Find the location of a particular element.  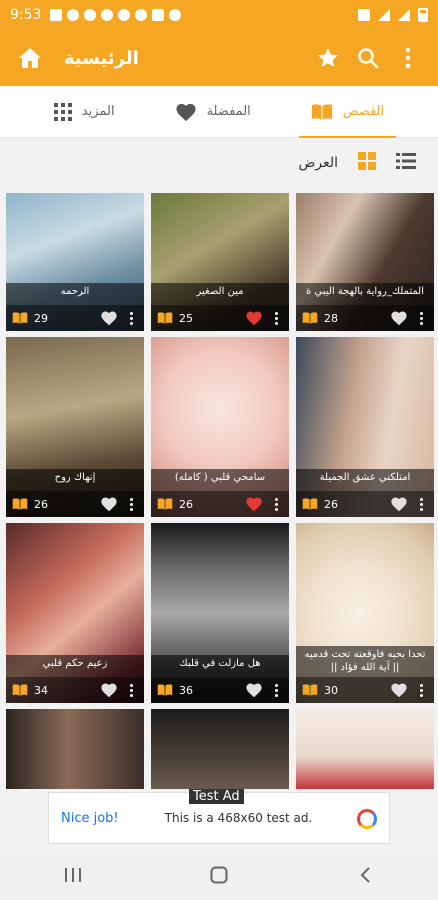

tab-favorites-label: المفضلة is located at coordinates (228, 111).